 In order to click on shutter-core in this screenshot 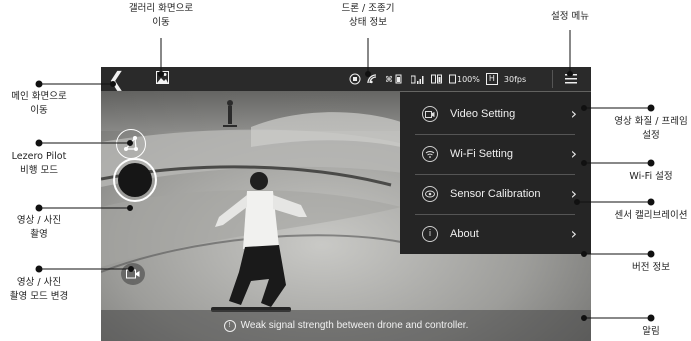, I will do `click(135, 180)`.